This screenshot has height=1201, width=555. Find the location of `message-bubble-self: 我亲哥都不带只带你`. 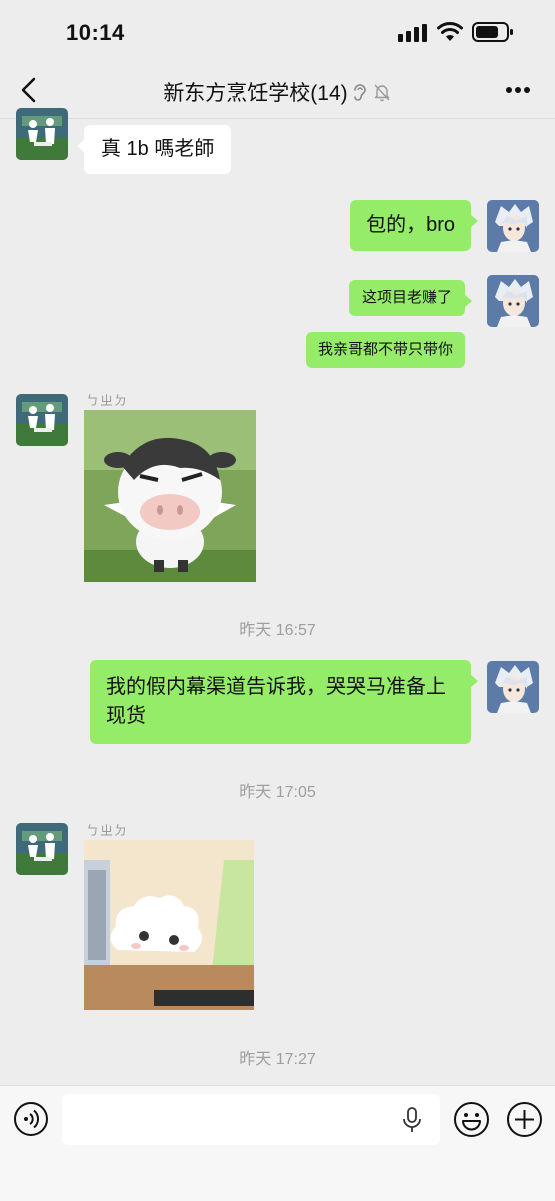

message-bubble-self: 我亲哥都不带只带你 is located at coordinates (385, 350).